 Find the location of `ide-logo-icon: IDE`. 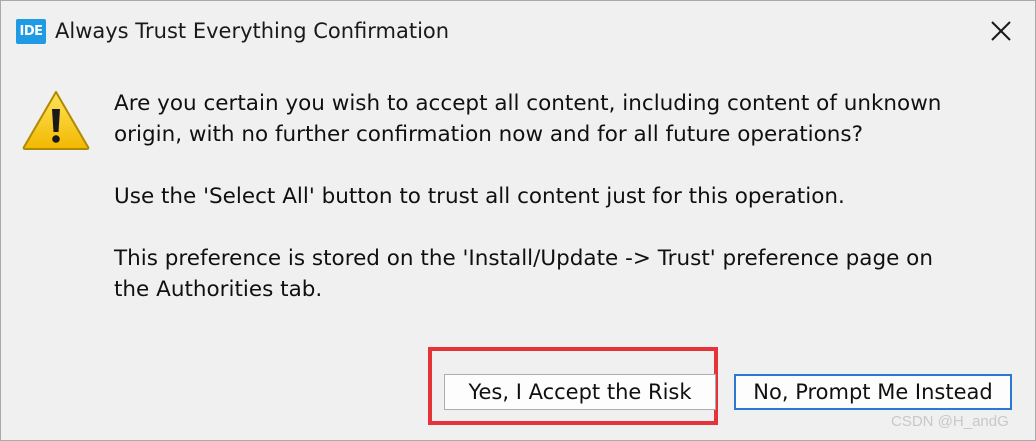

ide-logo-icon: IDE is located at coordinates (31, 31).